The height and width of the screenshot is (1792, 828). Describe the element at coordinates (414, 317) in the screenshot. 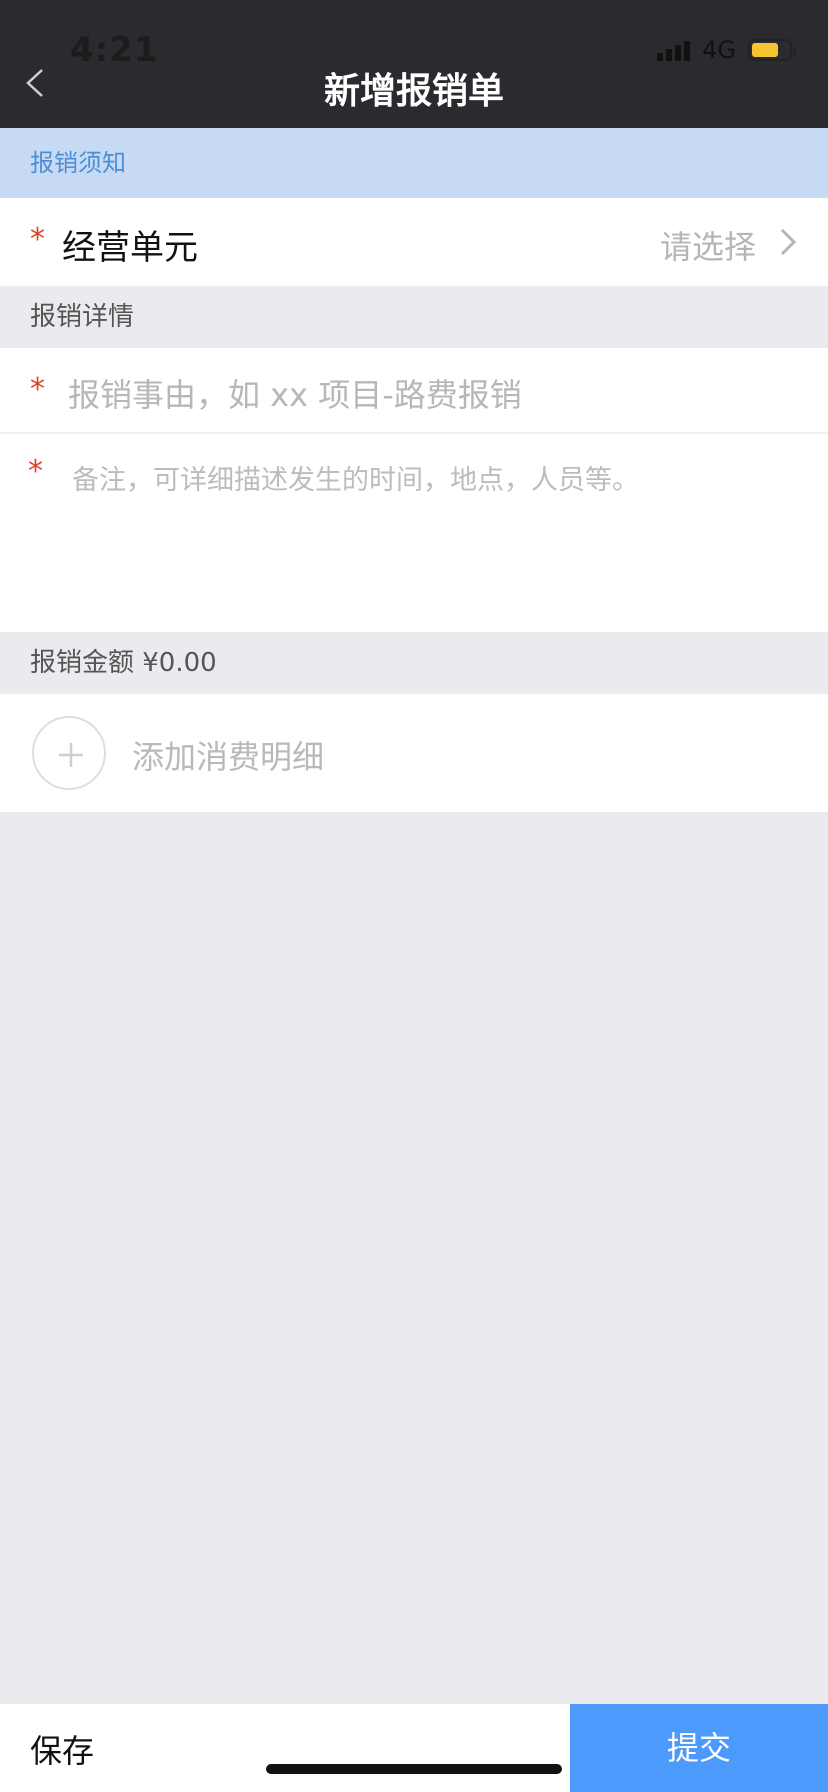

I see `details-section-title: 报销详情` at that location.